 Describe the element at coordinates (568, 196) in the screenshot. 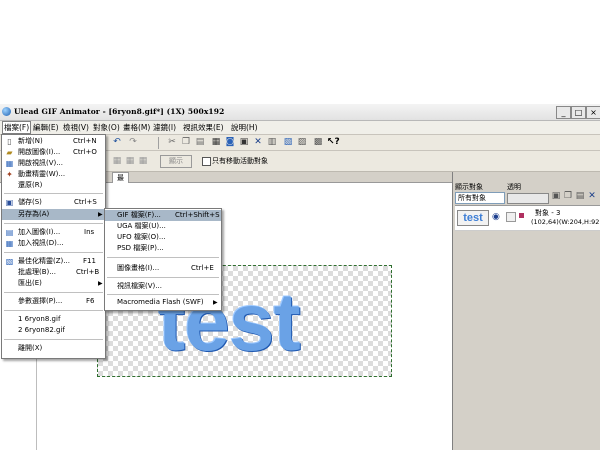

I see `new-object-icon: ❐` at that location.